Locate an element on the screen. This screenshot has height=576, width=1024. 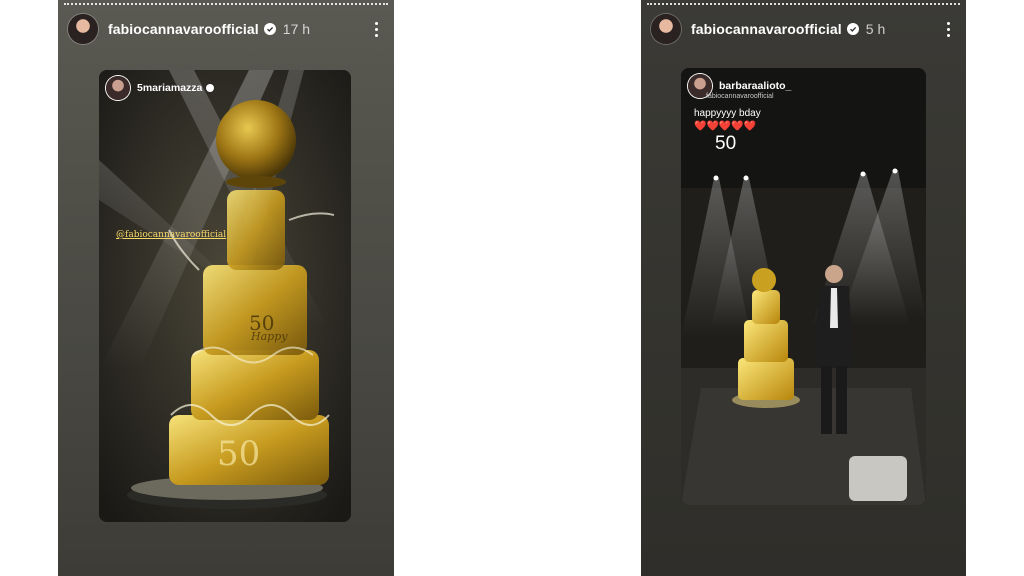
story-header: fabiocannavaroofficial 17 h is located at coordinates (226, 29).